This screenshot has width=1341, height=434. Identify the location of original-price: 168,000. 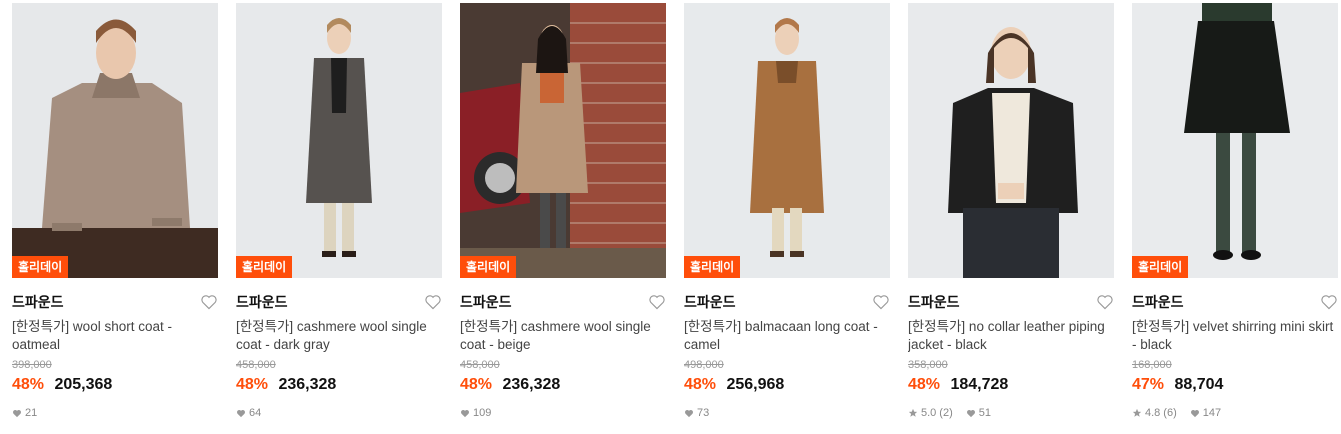
(1152, 365).